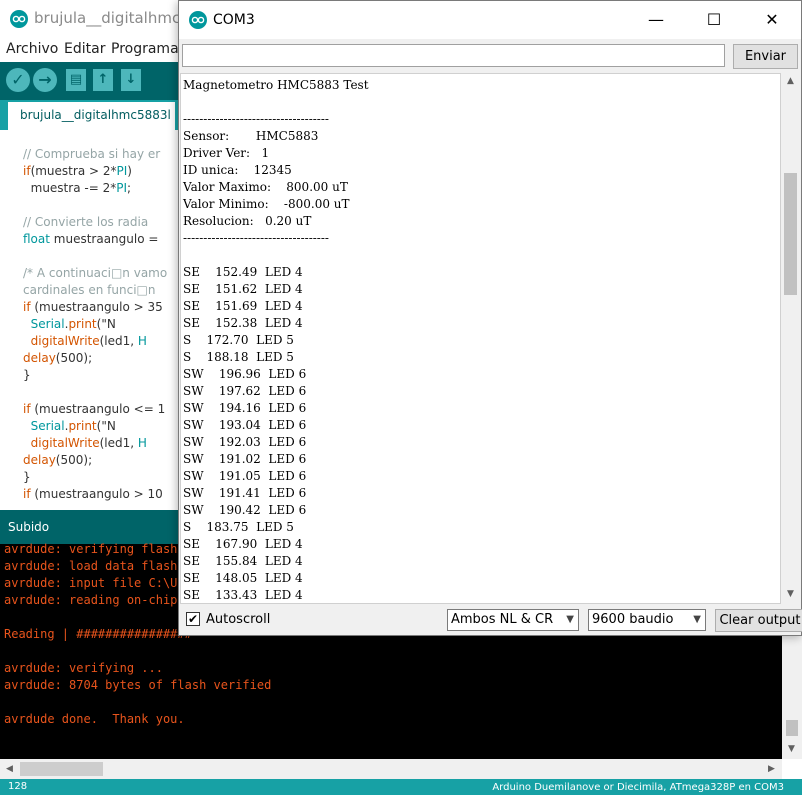  What do you see at coordinates (94, 719) in the screenshot?
I see `console-line: avrdude done. Thank you.` at bounding box center [94, 719].